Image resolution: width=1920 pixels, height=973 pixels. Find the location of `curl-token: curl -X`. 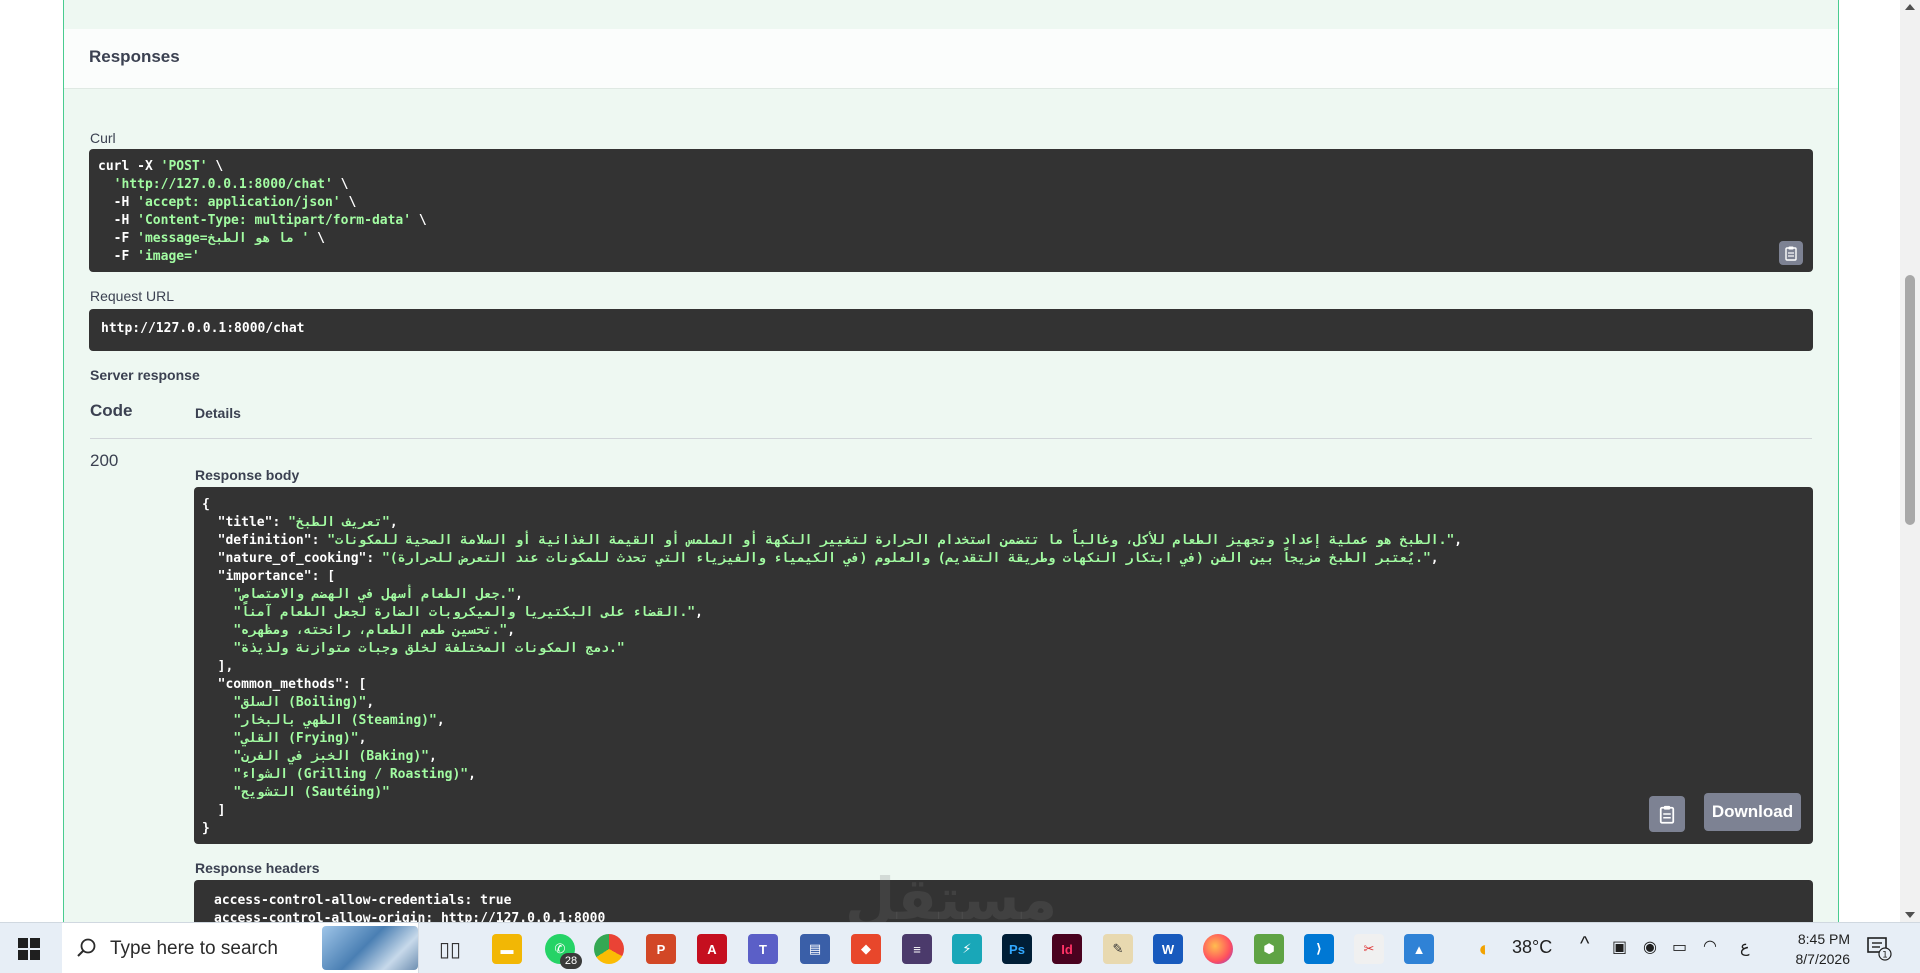

curl-token: curl -X is located at coordinates (129, 166).